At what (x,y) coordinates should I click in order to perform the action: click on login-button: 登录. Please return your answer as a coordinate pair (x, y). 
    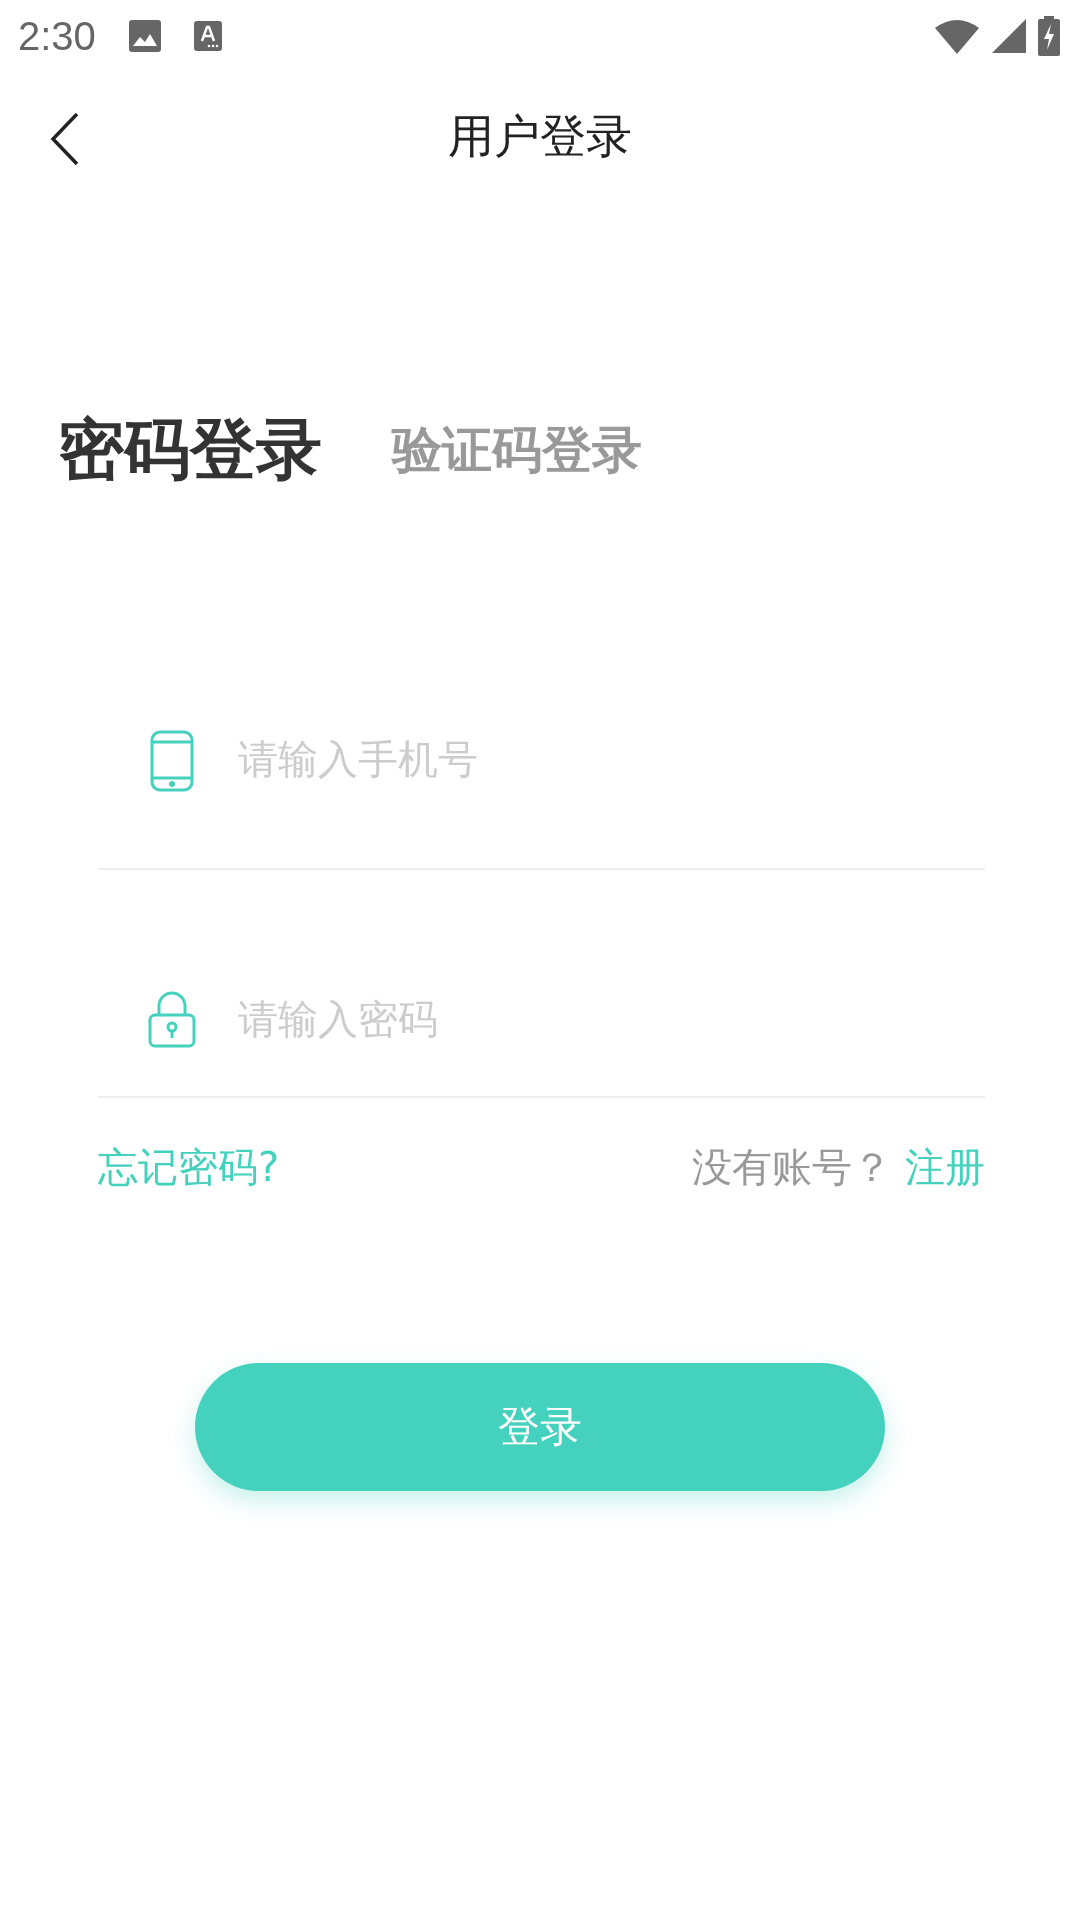
    Looking at the image, I should click on (540, 1427).